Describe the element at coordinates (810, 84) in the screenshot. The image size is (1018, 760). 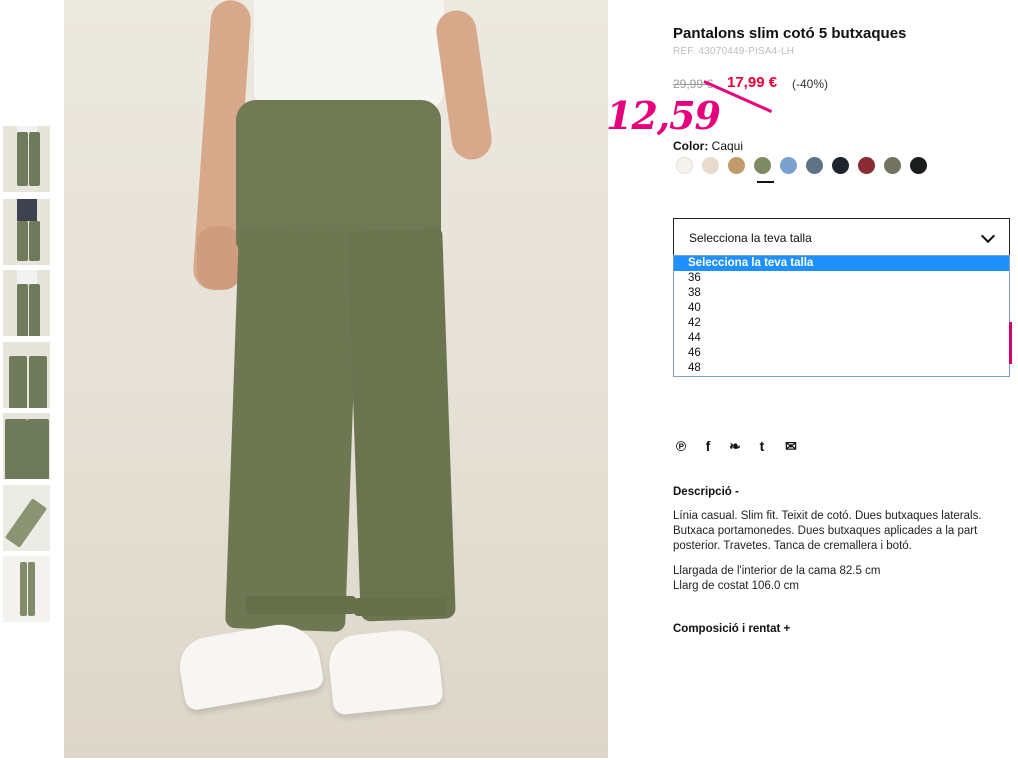
I see `discount-badge: (-40%)` at that location.